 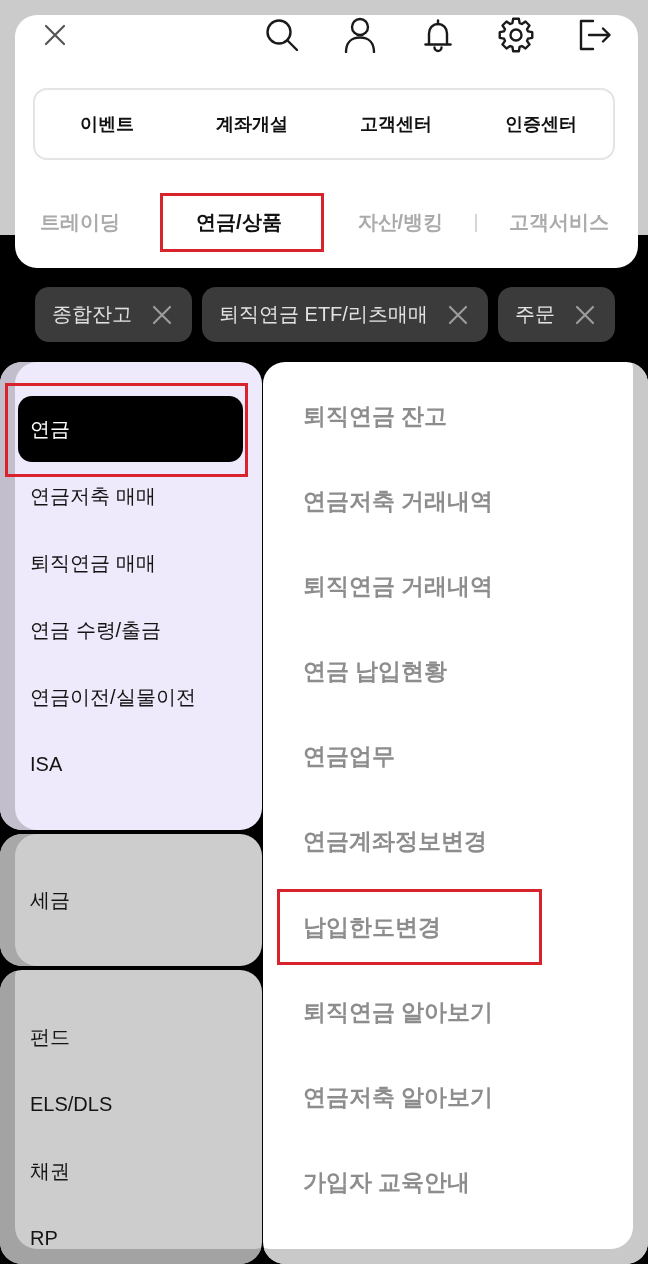 I want to click on settings-icon, so click(x=516, y=35).